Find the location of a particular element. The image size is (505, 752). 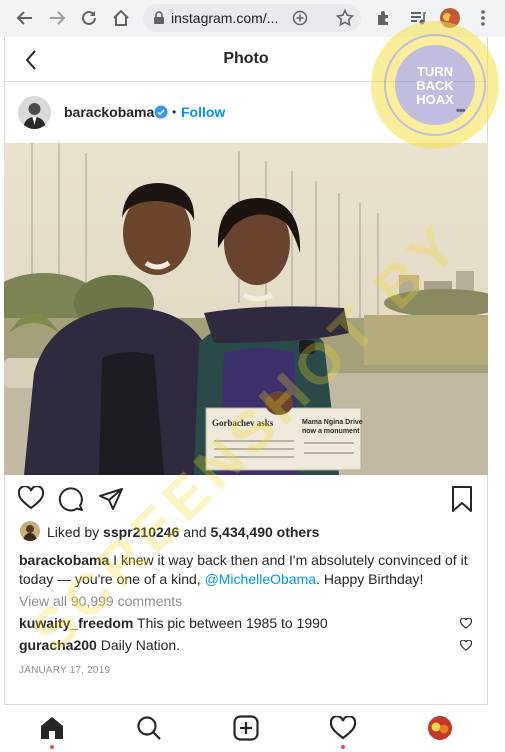

liker-avatar is located at coordinates (30, 531).